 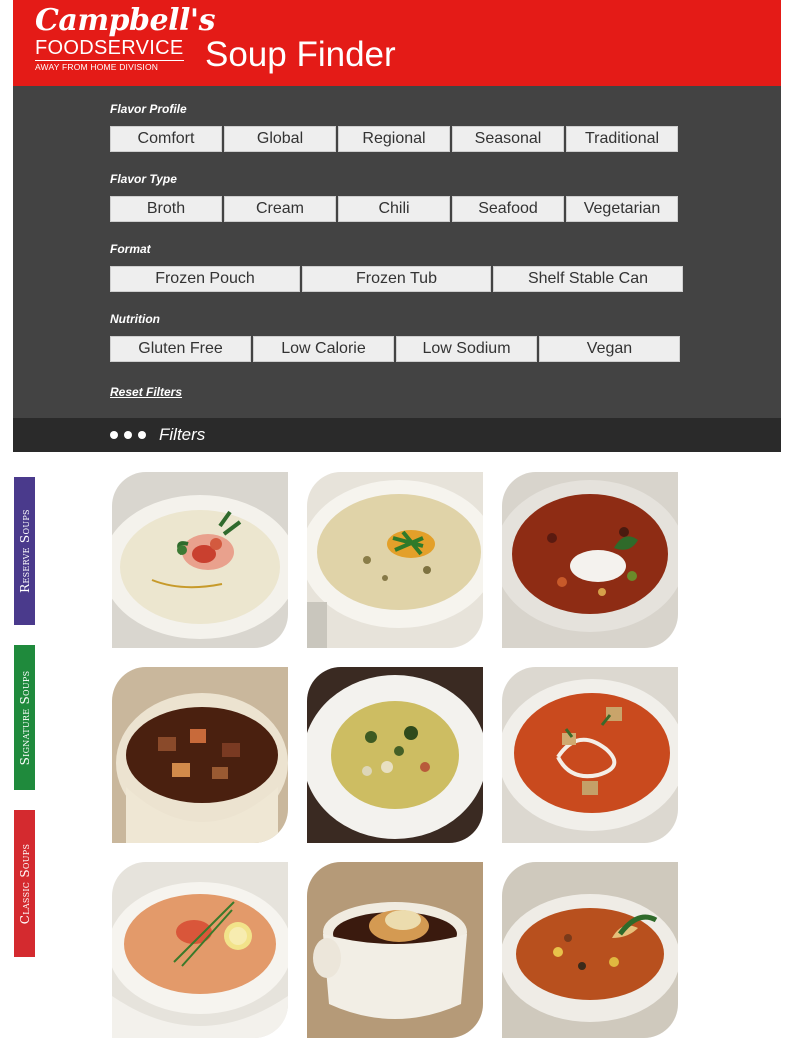 I want to click on tab-reserve-soups: Reserve Soups, so click(x=24, y=551).